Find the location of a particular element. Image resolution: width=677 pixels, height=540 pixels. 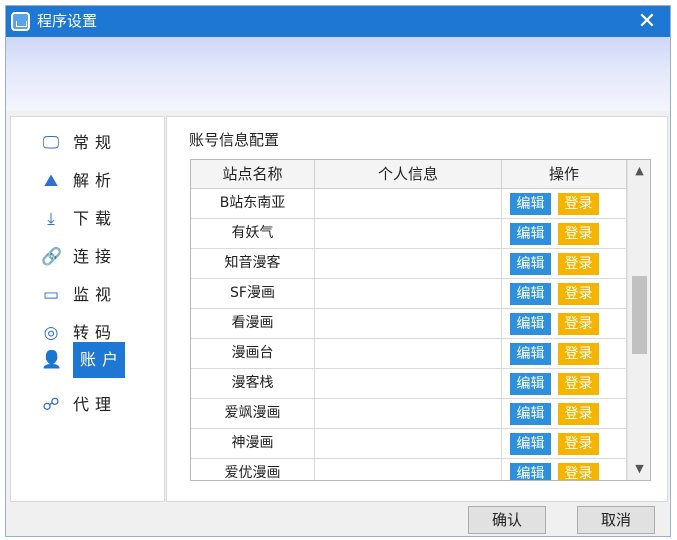

site-name-cell: 神漫画 is located at coordinates (253, 444).